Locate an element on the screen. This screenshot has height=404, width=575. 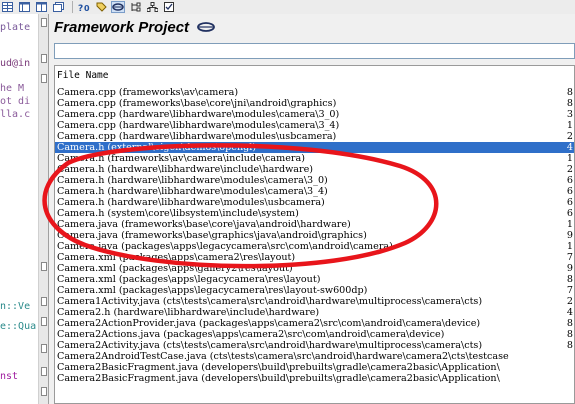
toolbar-separator is located at coordinates (72, 7).